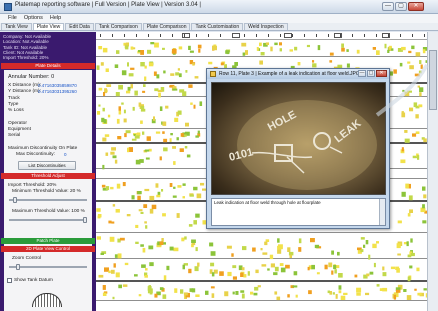 Image resolution: width=438 pixels, height=311 pixels. What do you see at coordinates (416, 6) in the screenshot?
I see `close-icon: ✕` at bounding box center [416, 6].